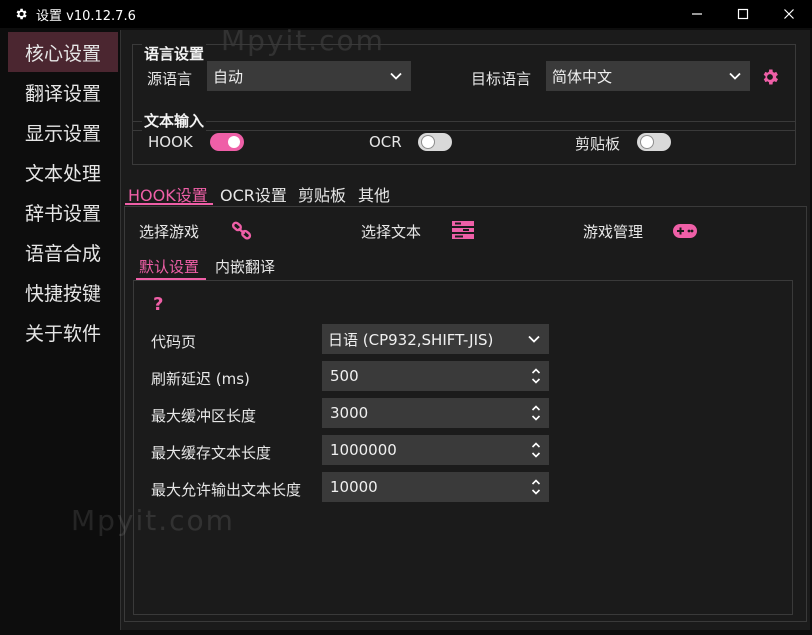 The height and width of the screenshot is (635, 812). What do you see at coordinates (501, 79) in the screenshot?
I see `target-language-label: 目标语言` at bounding box center [501, 79].